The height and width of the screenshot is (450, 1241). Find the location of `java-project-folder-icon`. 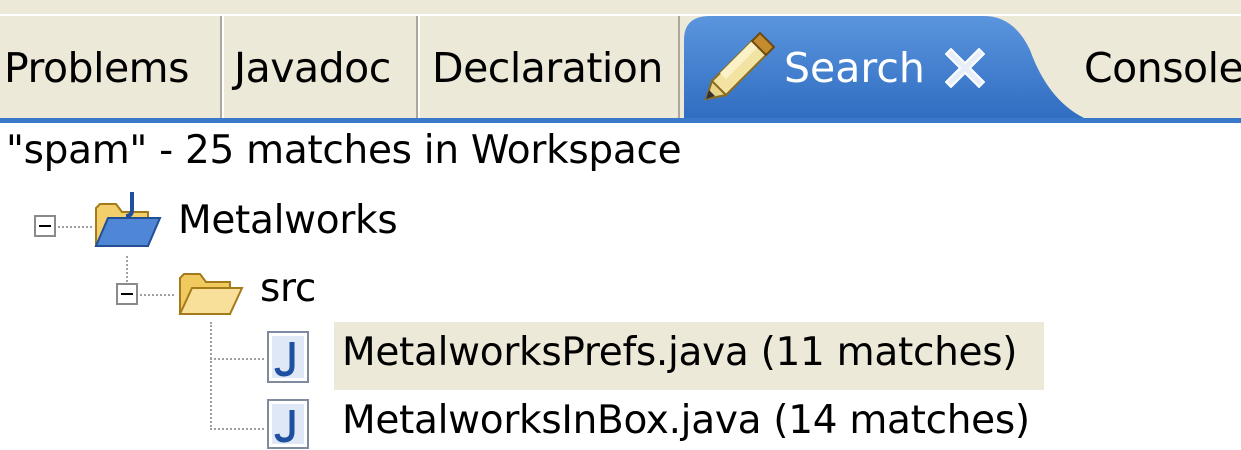

java-project-folder-icon is located at coordinates (128, 219).